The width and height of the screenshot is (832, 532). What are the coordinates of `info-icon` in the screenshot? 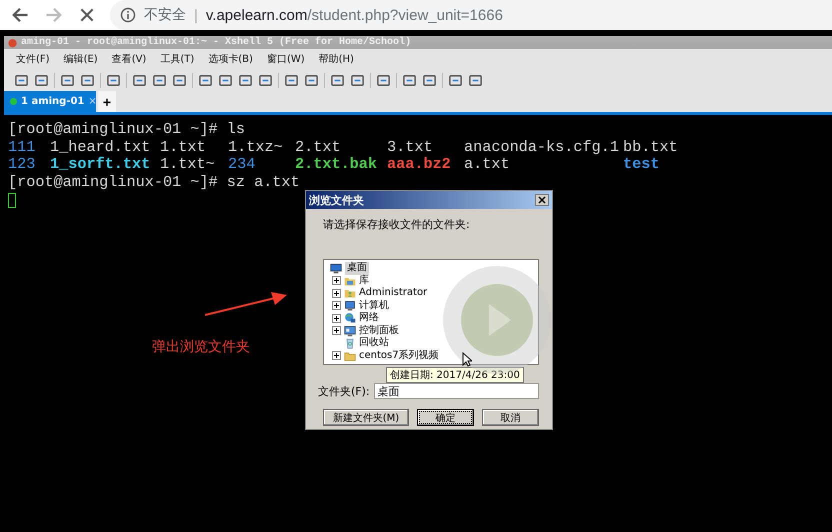 It's located at (128, 15).